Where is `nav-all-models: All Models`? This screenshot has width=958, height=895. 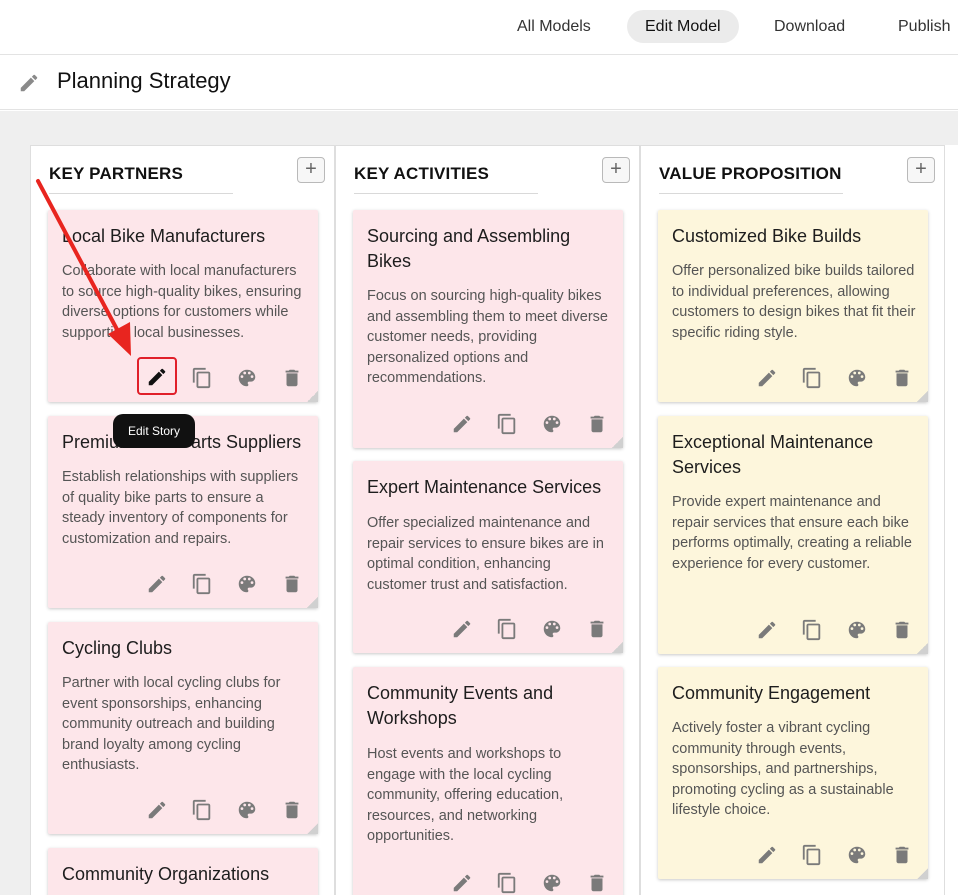
nav-all-models: All Models is located at coordinates (554, 26).